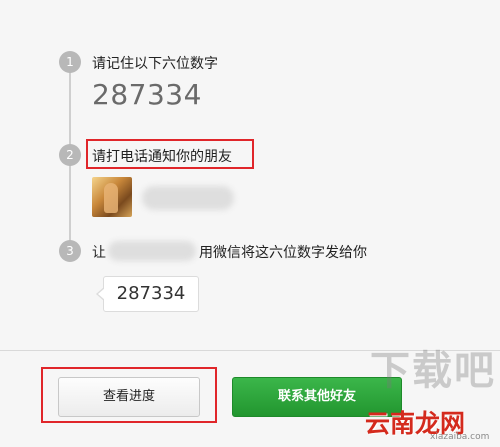 The width and height of the screenshot is (500, 447). Describe the element at coordinates (70, 62) in the screenshot. I see `step-1-number: 1` at that location.